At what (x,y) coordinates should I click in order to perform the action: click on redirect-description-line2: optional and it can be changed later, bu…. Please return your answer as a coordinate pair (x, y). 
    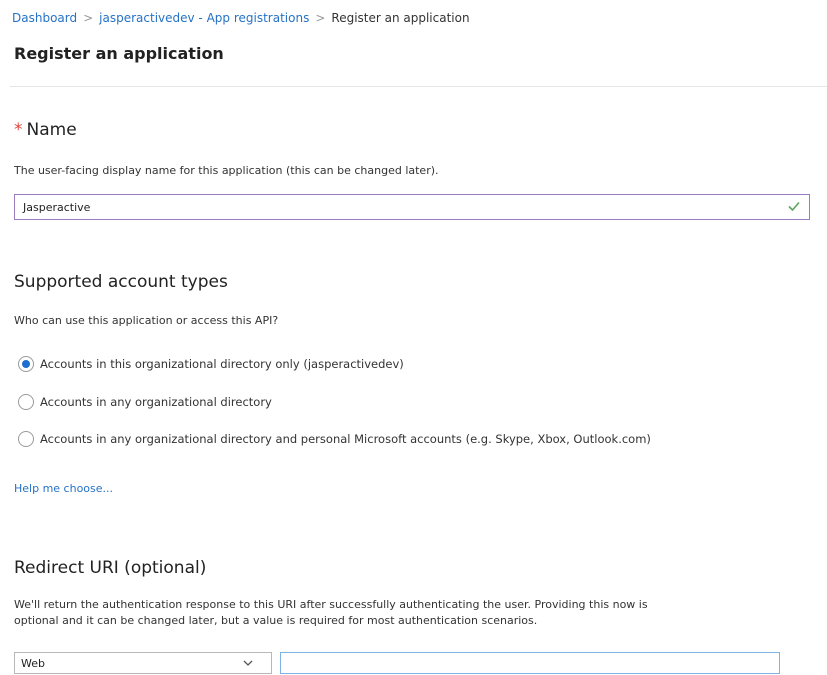
    Looking at the image, I should click on (276, 620).